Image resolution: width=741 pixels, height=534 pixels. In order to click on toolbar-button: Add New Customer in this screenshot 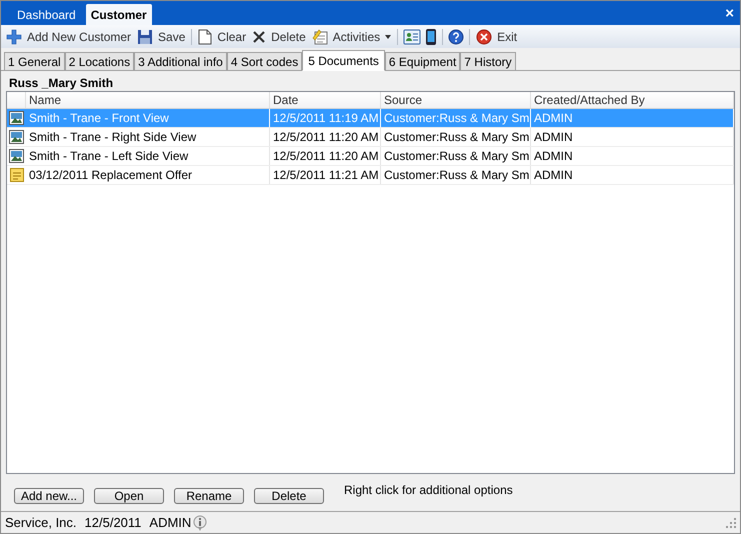, I will do `click(68, 36)`.